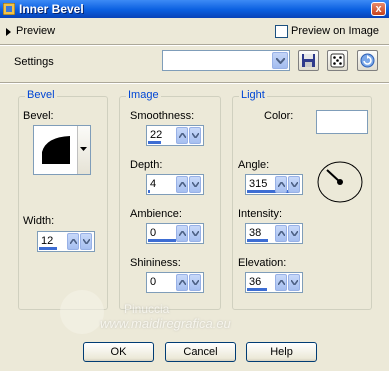 Image resolution: width=389 pixels, height=371 pixels. I want to click on angle-decrement-button, so click(294, 184).